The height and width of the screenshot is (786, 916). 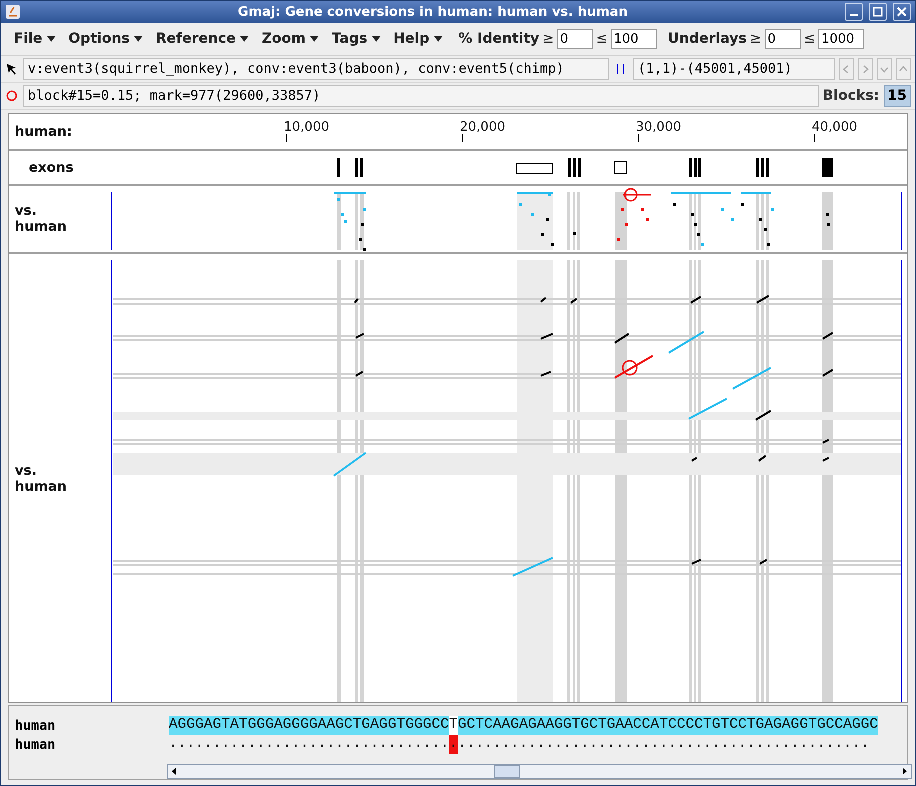 What do you see at coordinates (433, 12) in the screenshot?
I see `window-title: Gmaj: Gene conversions in human: human vs. human` at bounding box center [433, 12].